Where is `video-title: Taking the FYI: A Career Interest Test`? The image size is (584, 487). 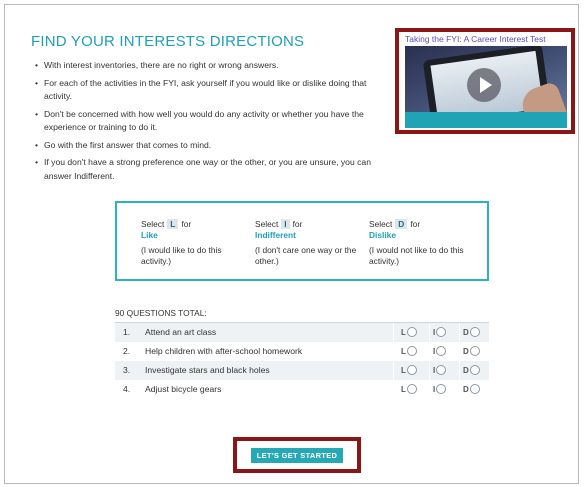 video-title: Taking the FYI: A Career Interest Test is located at coordinates (475, 39).